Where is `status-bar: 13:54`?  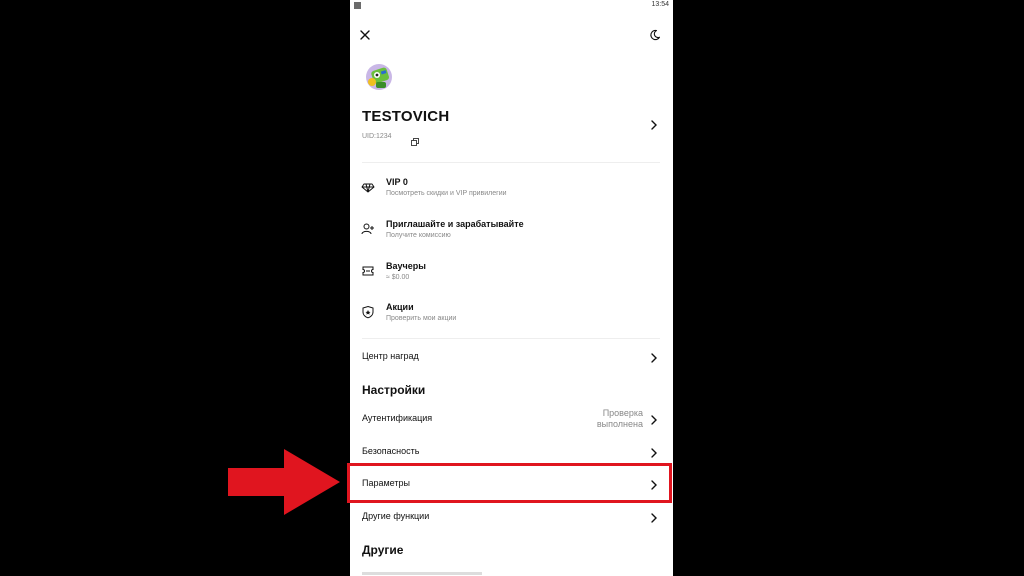
status-bar: 13:54 is located at coordinates (511, 6).